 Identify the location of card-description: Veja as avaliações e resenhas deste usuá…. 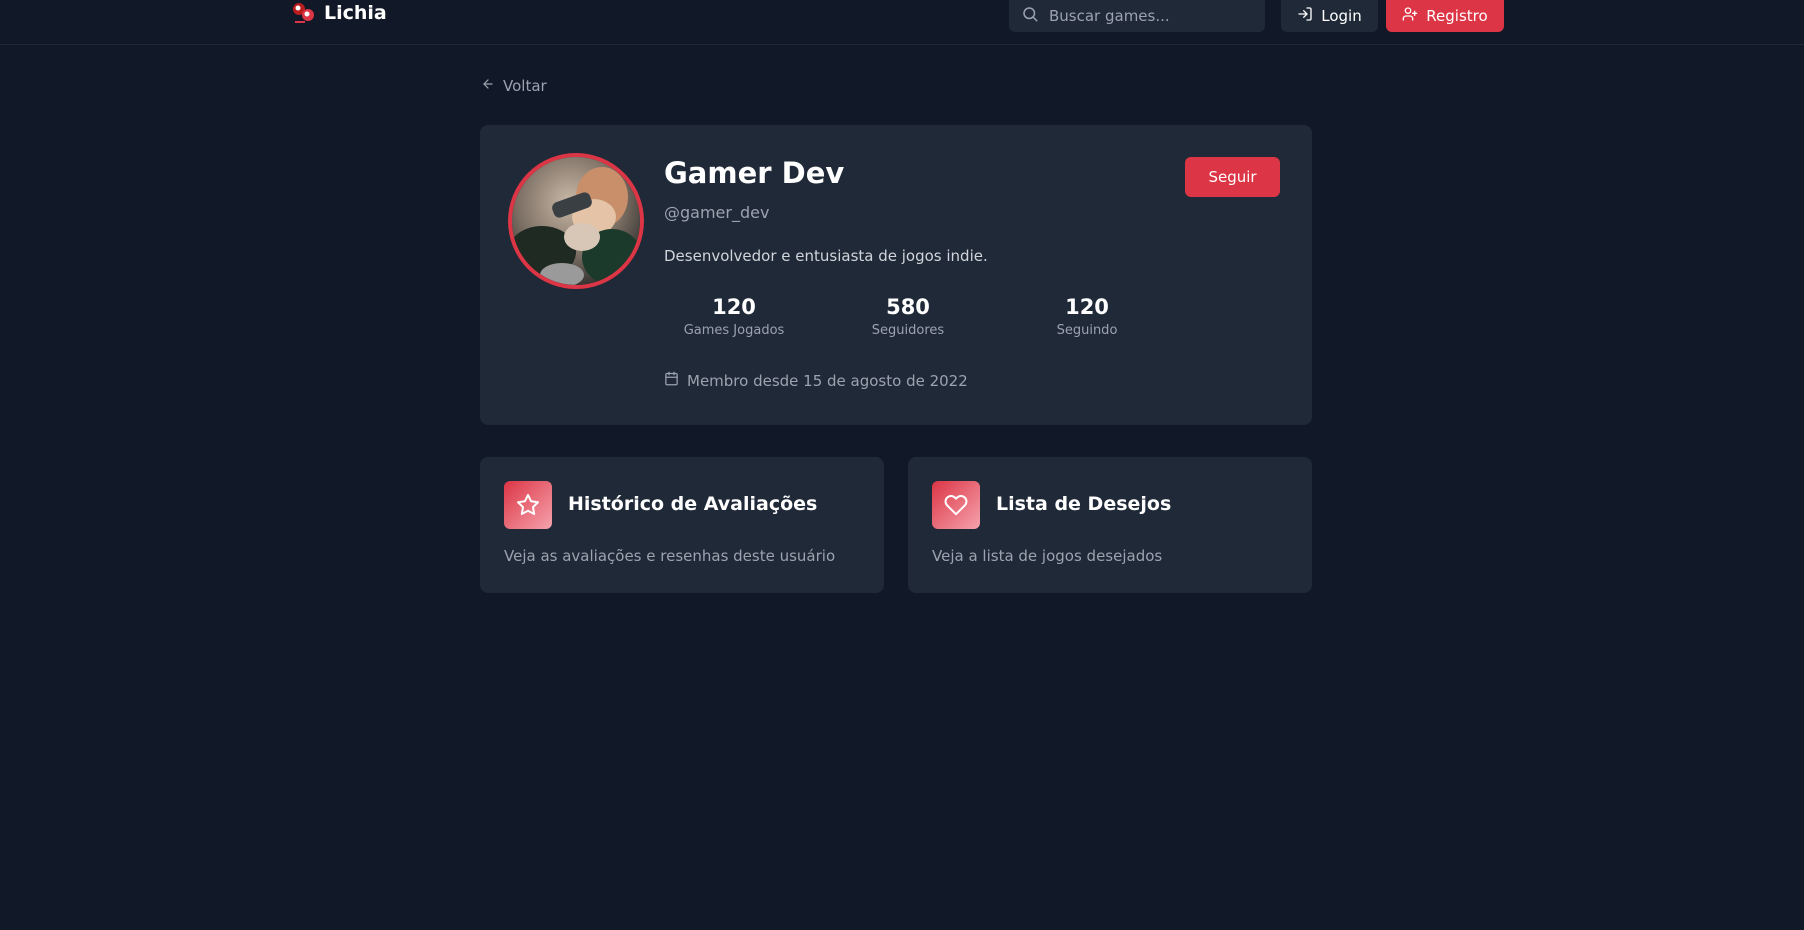
(670, 556).